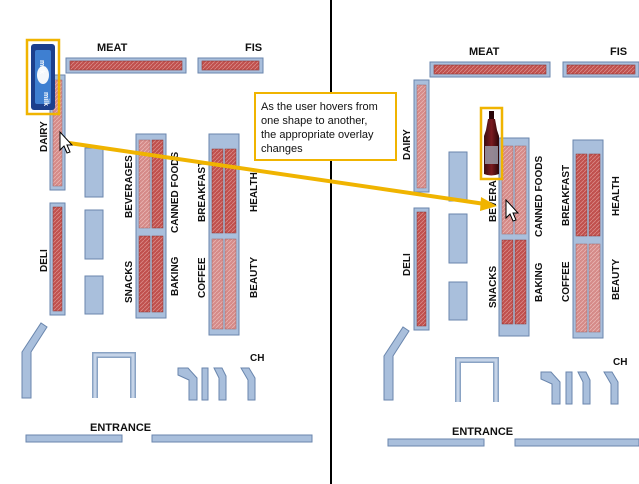 The width and height of the screenshot is (639, 484). I want to click on meat-label: MEAT, so click(112, 48).